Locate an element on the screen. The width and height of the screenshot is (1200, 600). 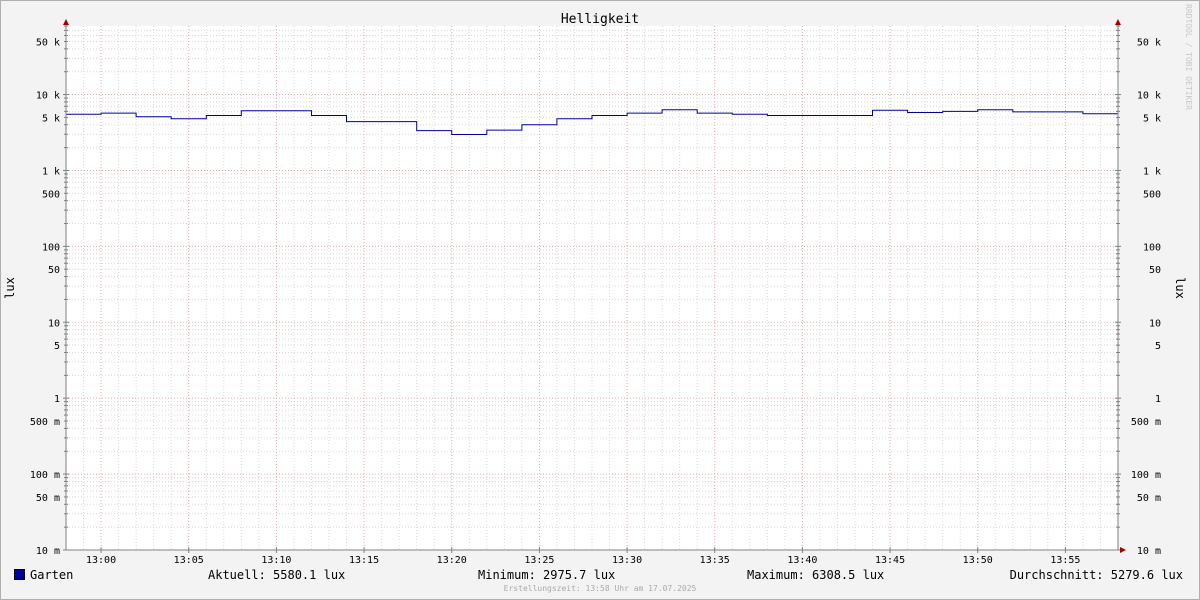
y-tick-label-right: 5 is located at coordinates (1158, 346).